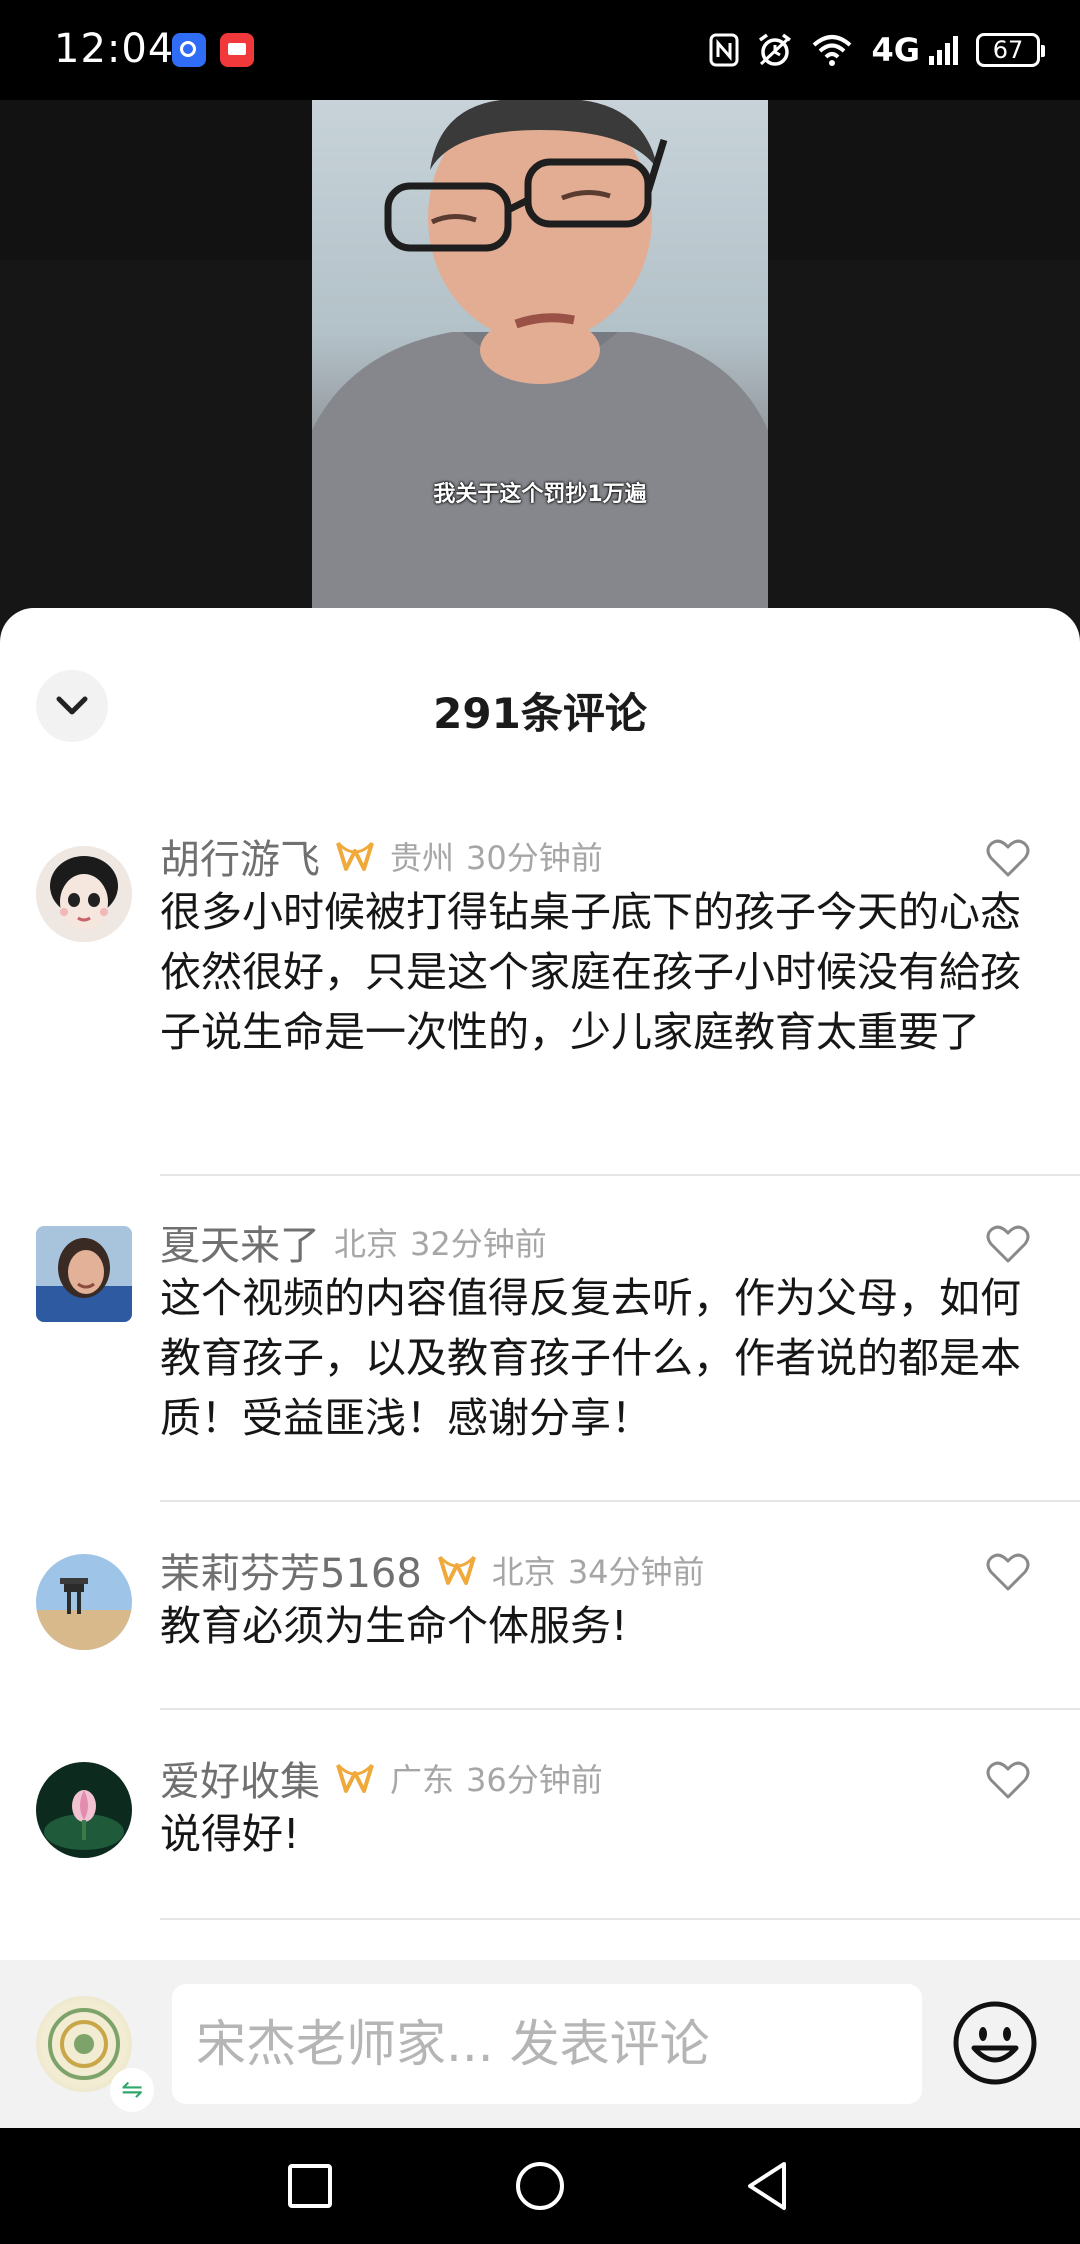  What do you see at coordinates (422, 1780) in the screenshot?
I see `comment-location: 广东` at bounding box center [422, 1780].